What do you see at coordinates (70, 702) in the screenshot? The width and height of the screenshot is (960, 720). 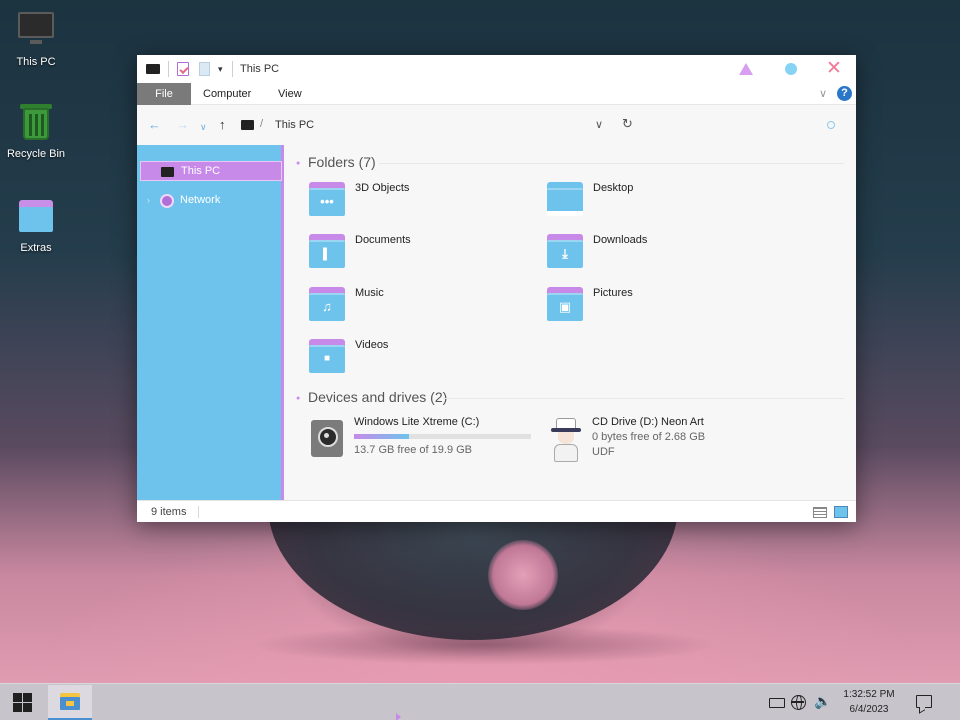 I see `taskbar-file-explorer-button` at bounding box center [70, 702].